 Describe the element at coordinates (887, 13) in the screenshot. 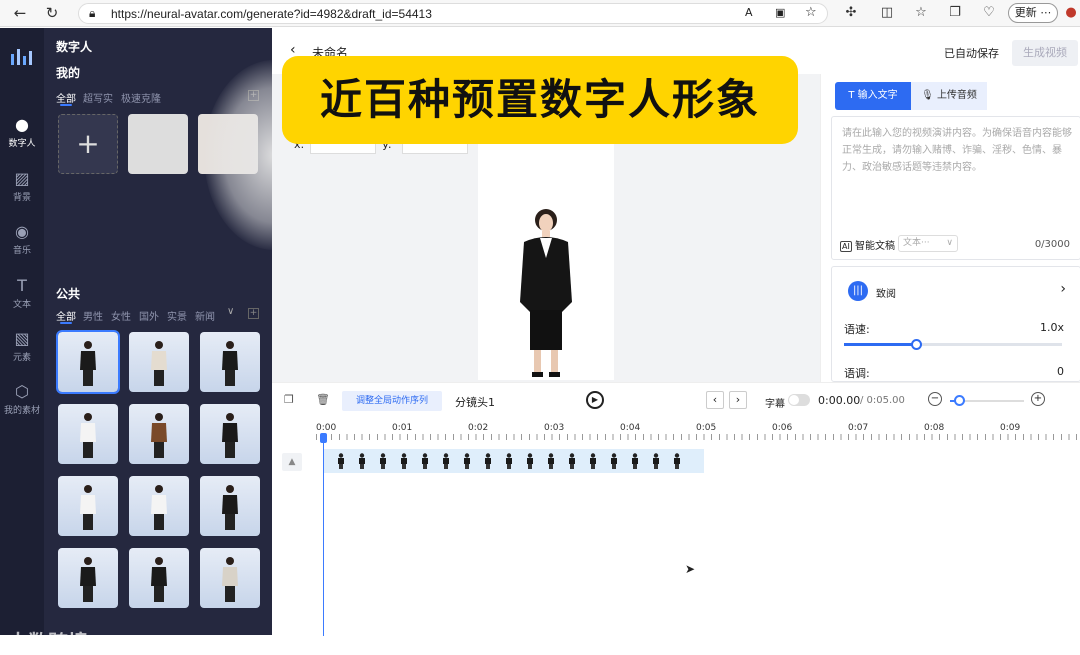

I see `split-screen-icon: ◫` at that location.